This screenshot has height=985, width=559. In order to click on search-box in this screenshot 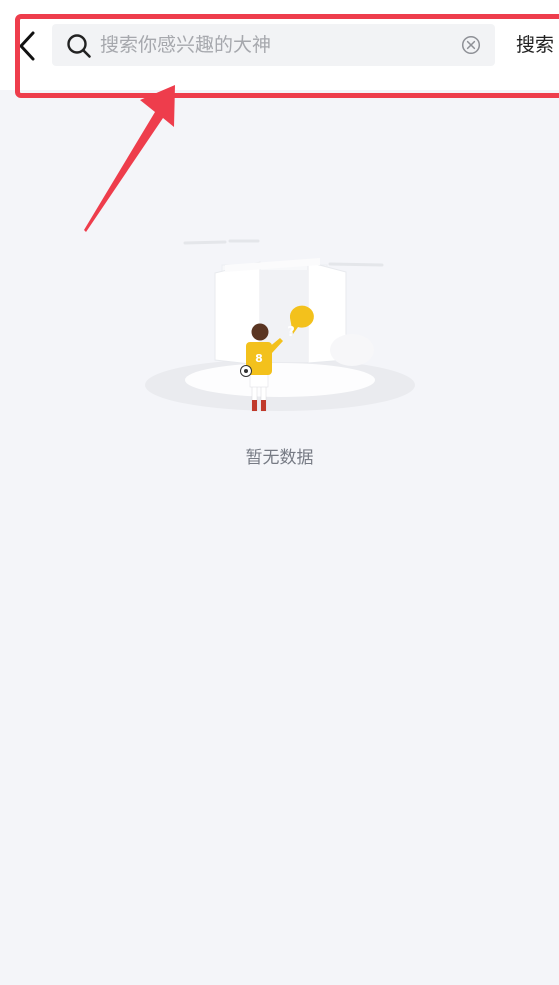, I will do `click(273, 45)`.